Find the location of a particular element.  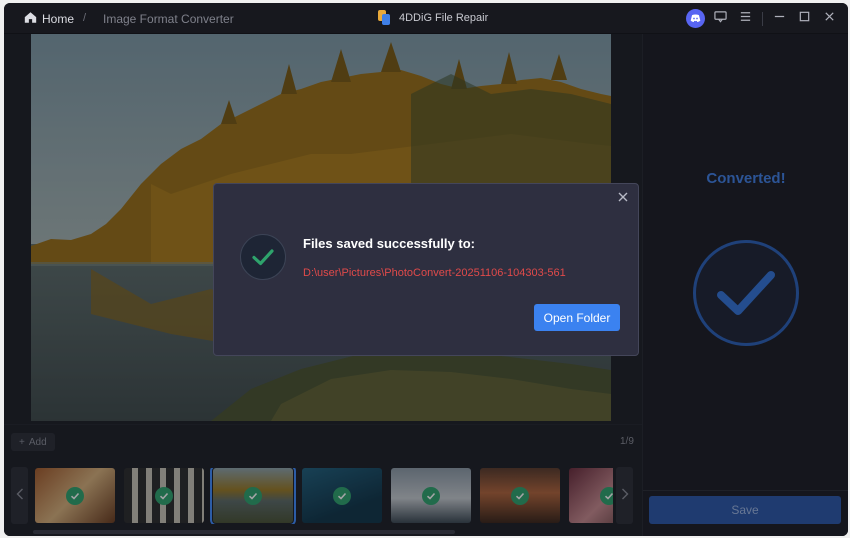

minimize-button is located at coordinates (779, 18).